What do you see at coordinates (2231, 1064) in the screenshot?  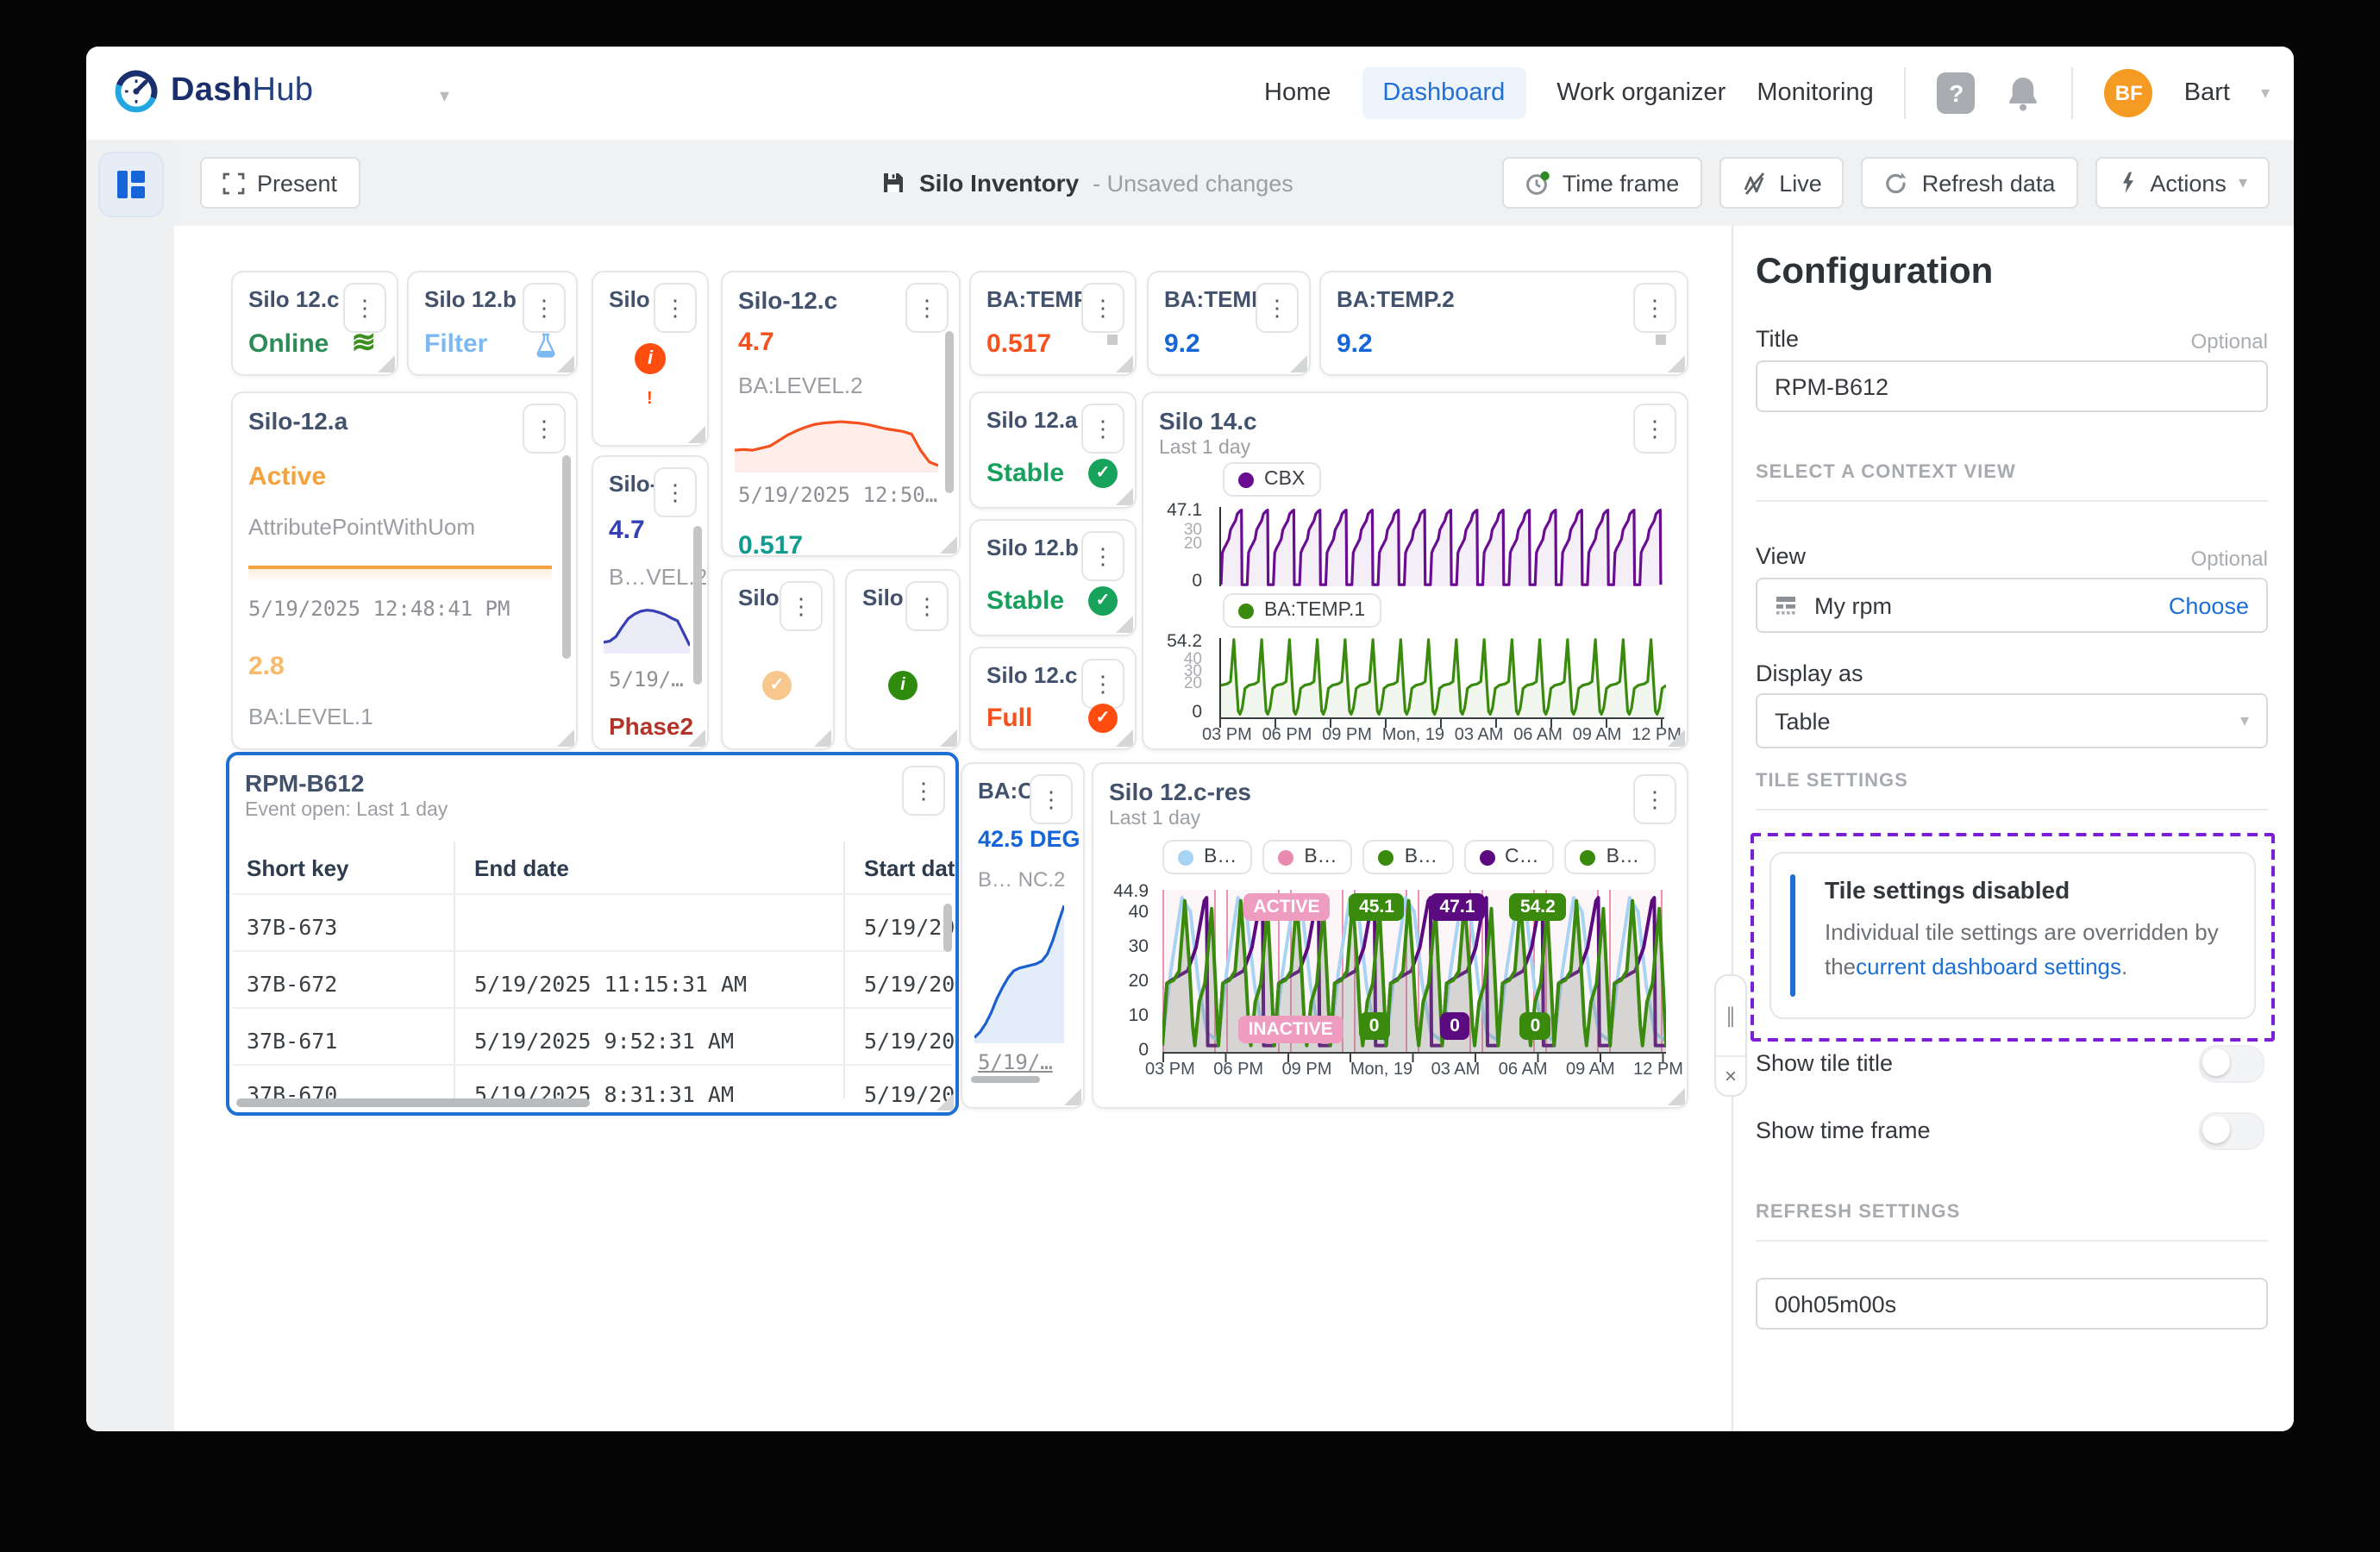 I see `show-tile-title-toggle` at bounding box center [2231, 1064].